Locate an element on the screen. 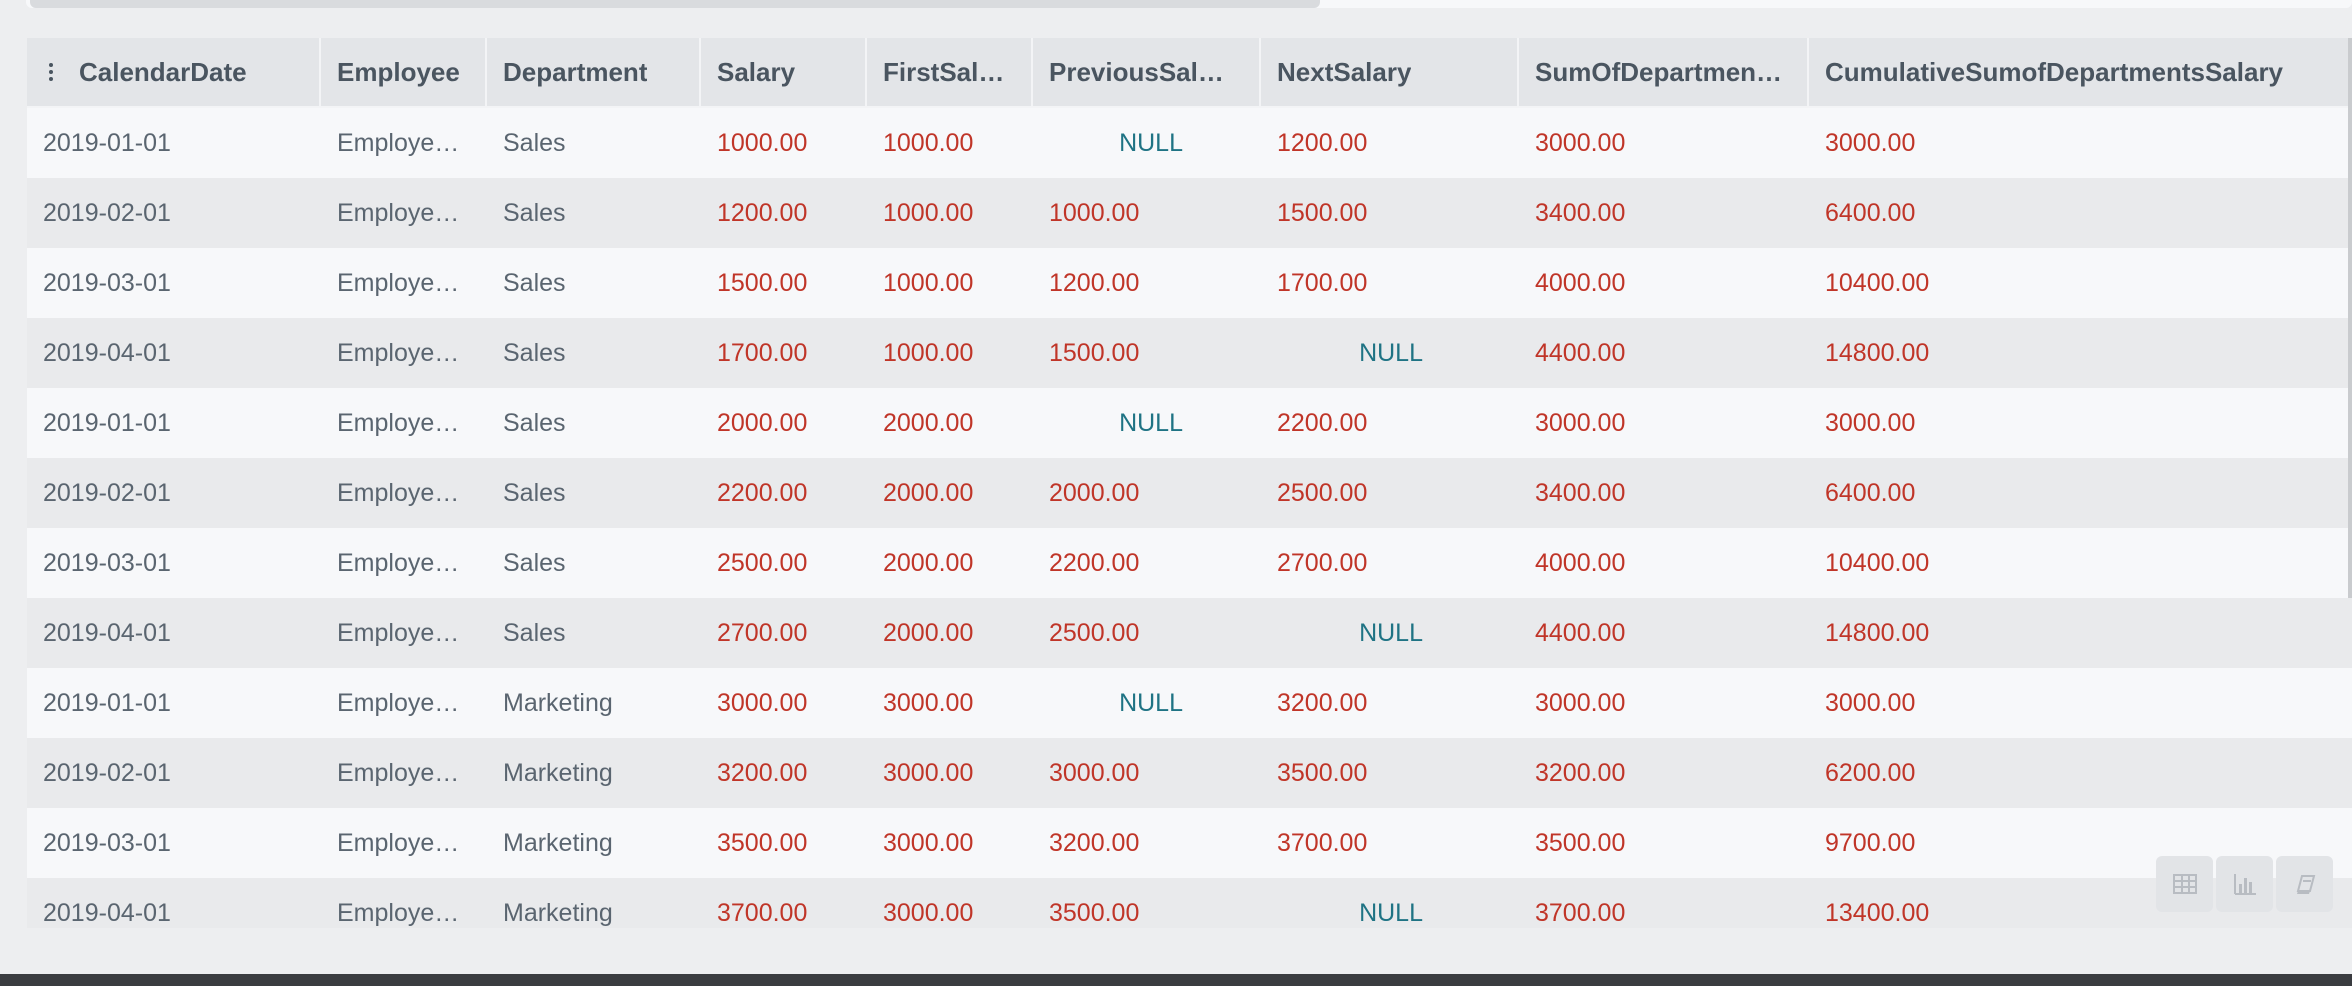 The height and width of the screenshot is (986, 2352). table-cell-next-salary: 3500.00 is located at coordinates (1390, 773).